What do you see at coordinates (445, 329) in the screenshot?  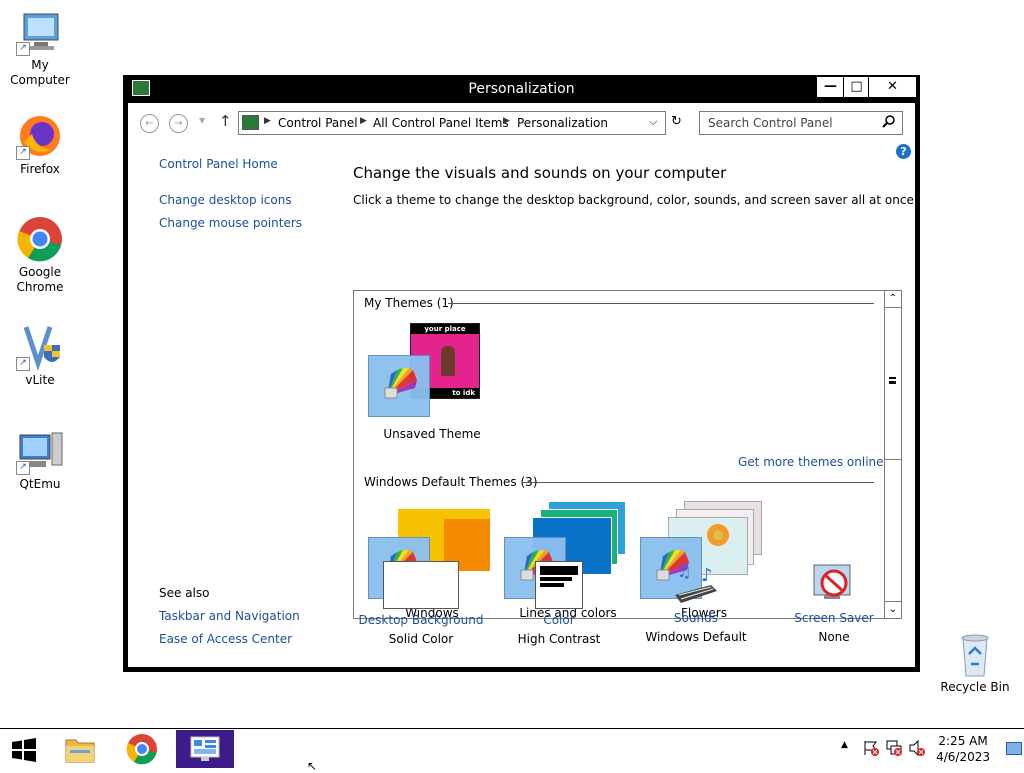 I see `thumb-caption-top: your place` at bounding box center [445, 329].